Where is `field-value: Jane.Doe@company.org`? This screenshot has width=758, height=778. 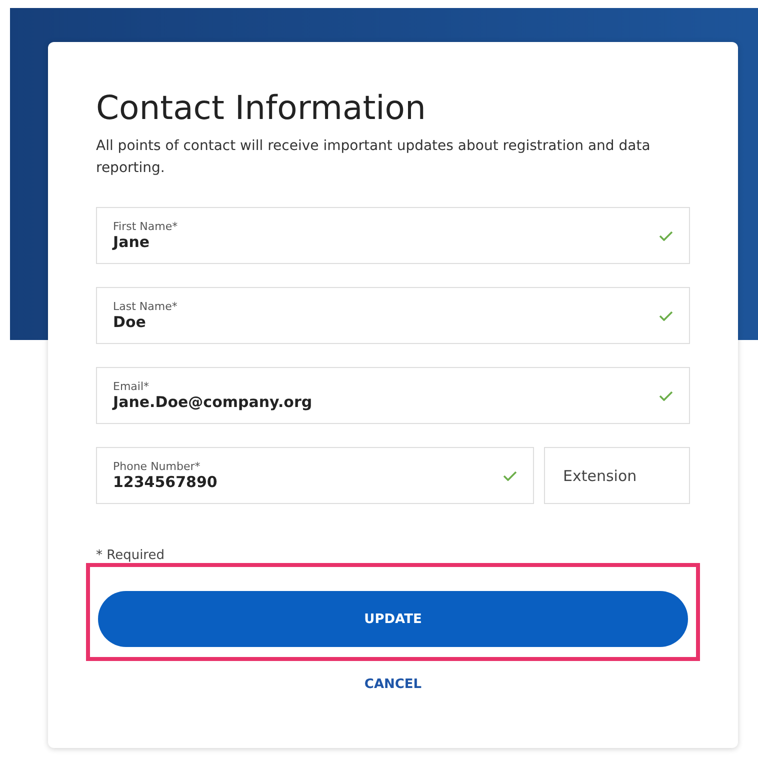 field-value: Jane.Doe@company.org is located at coordinates (212, 402).